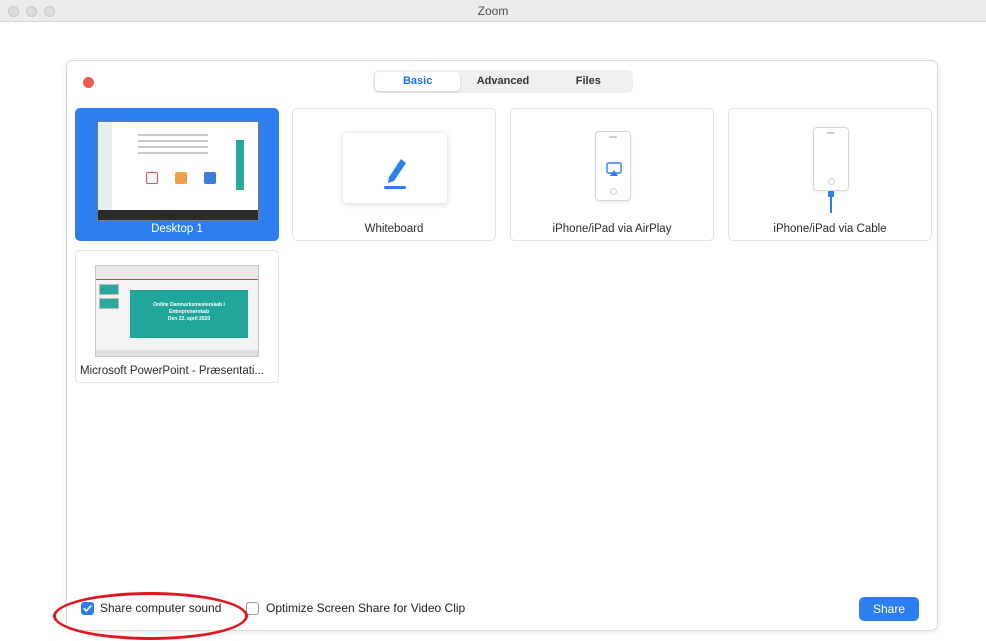 Image resolution: width=986 pixels, height=641 pixels. What do you see at coordinates (830, 229) in the screenshot?
I see `source-label: iPhone/iPad via Cable` at bounding box center [830, 229].